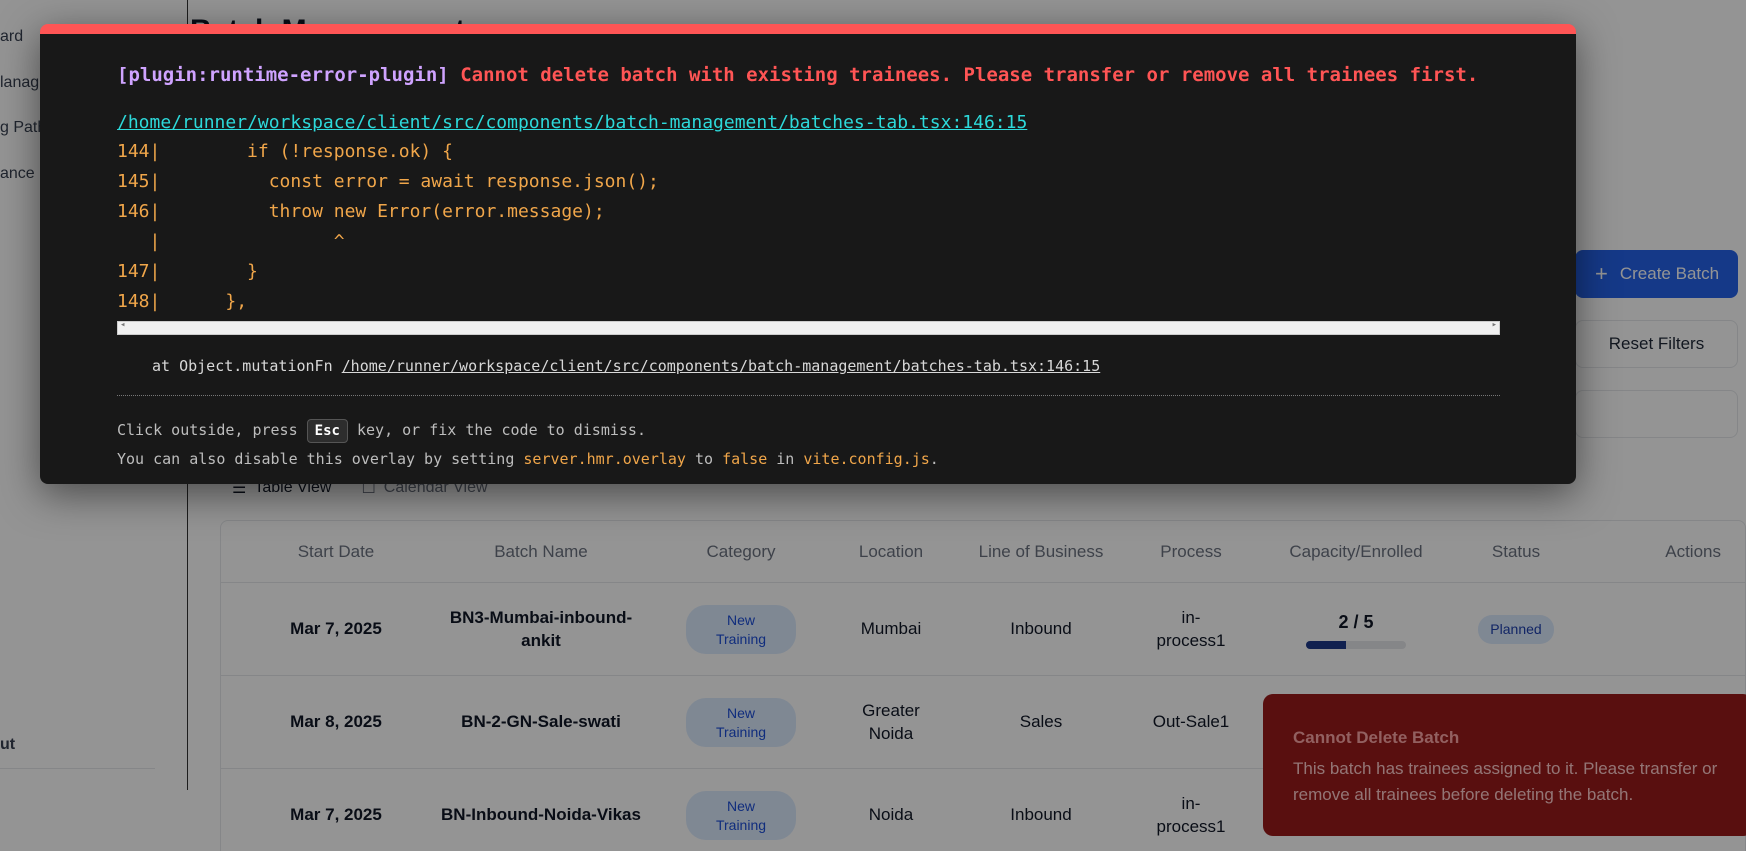 The height and width of the screenshot is (851, 1746). I want to click on esc-key: Esc, so click(327, 431).